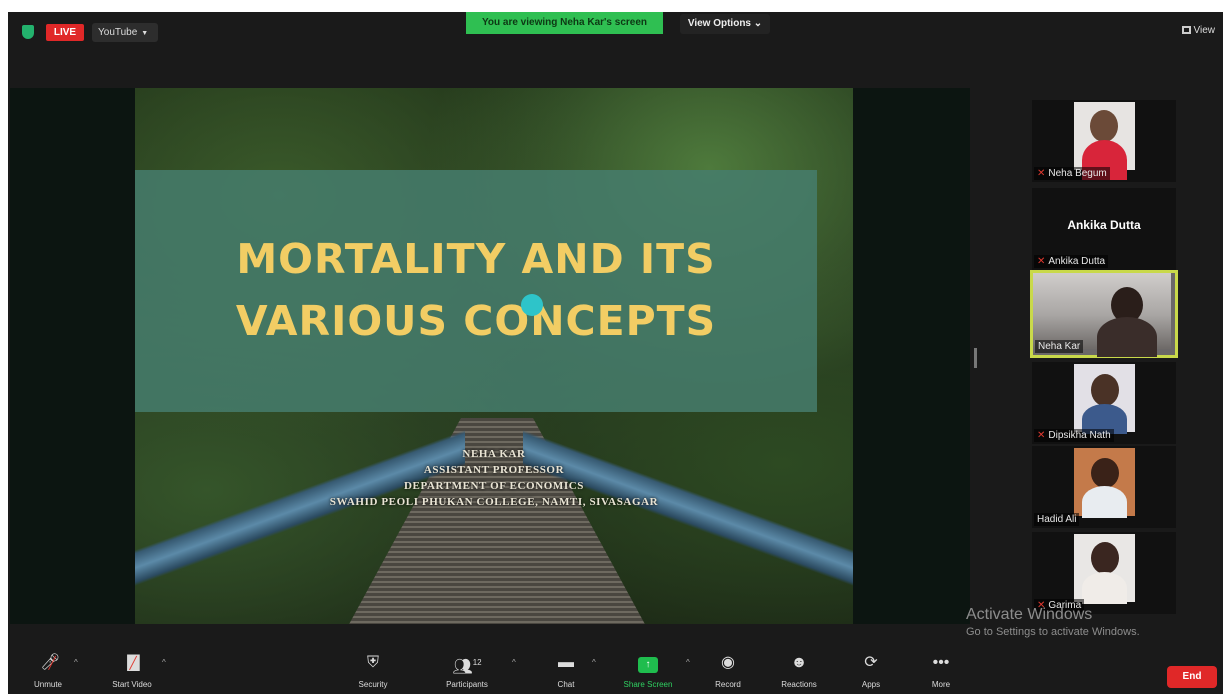 Image resolution: width=1223 pixels, height=694 pixels. I want to click on watermark-line-2: Go to Settings to activate Windows., so click(1053, 632).